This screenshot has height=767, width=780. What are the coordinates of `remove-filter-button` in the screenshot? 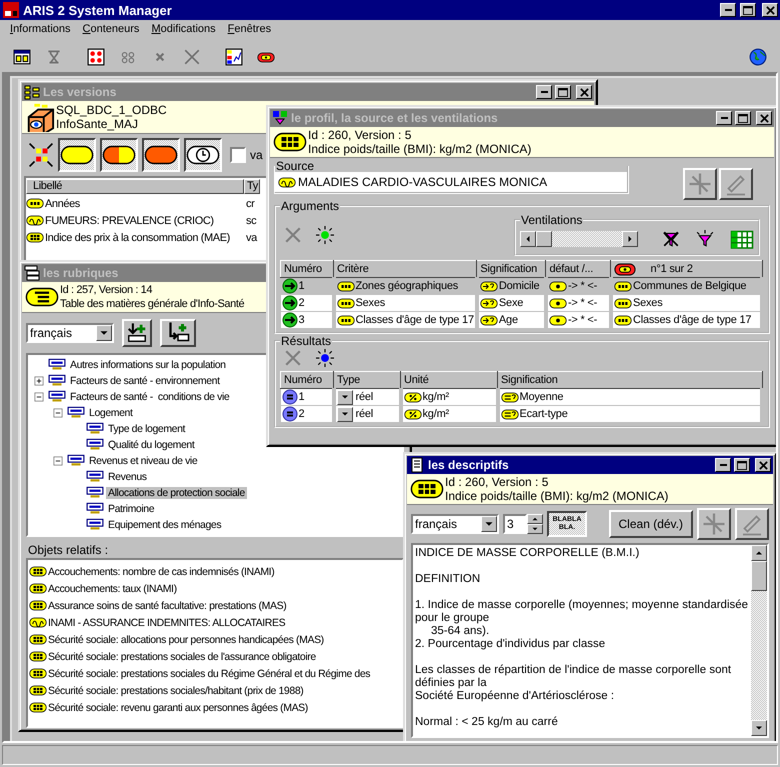 It's located at (671, 239).